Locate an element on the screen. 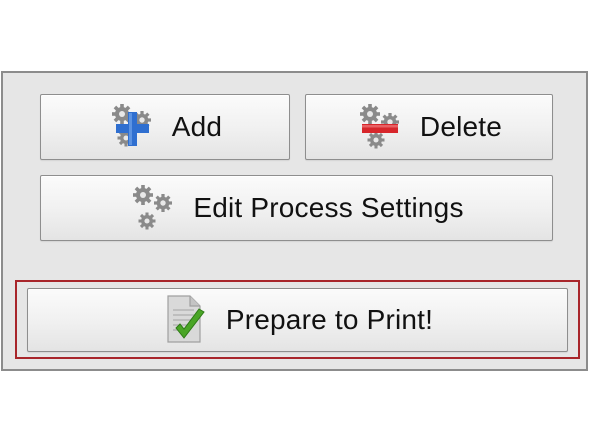 This screenshot has height=444, width=592. document-checkmark-icon is located at coordinates (185, 320).